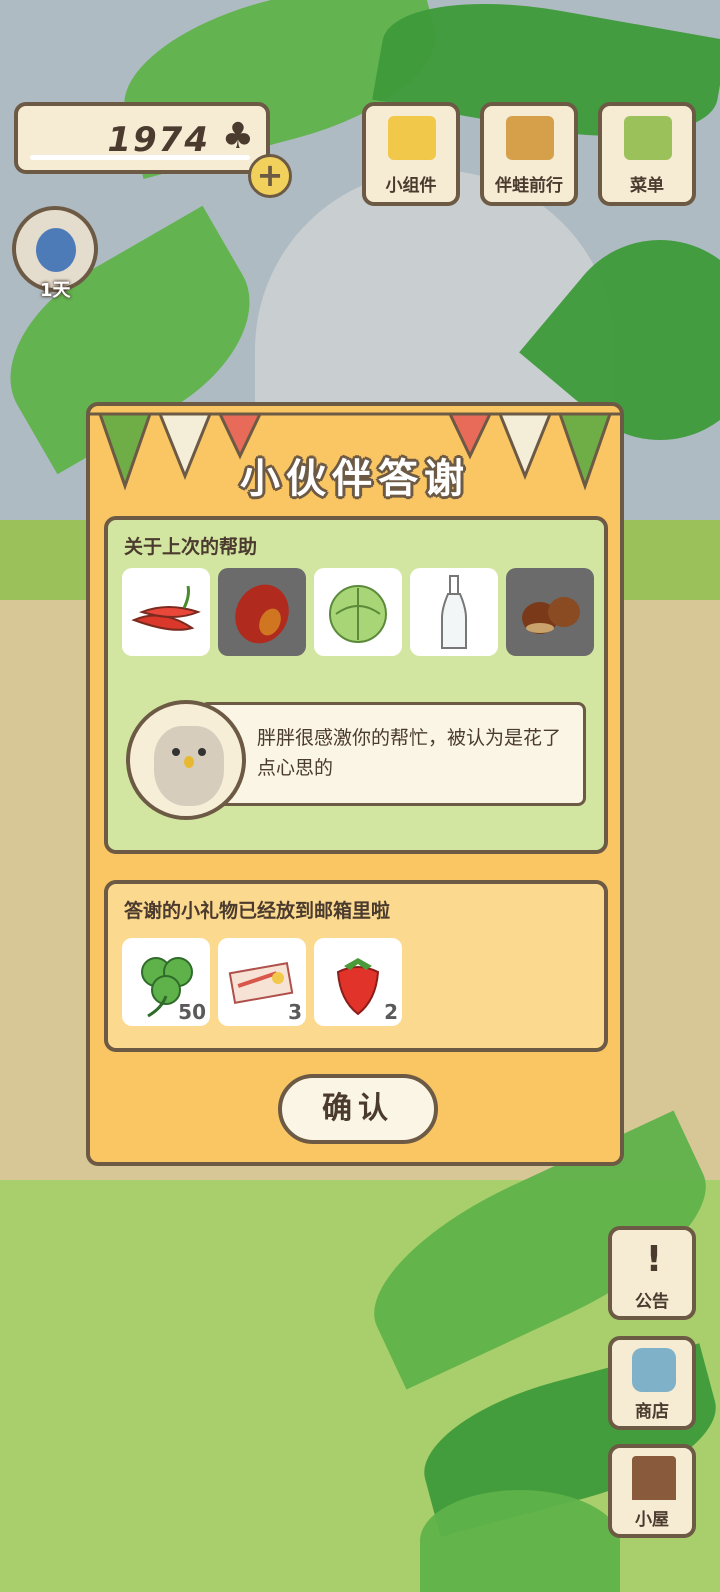 This screenshot has height=1592, width=720. Describe the element at coordinates (55, 290) in the screenshot. I see `visitor-day-label: 1天` at that location.